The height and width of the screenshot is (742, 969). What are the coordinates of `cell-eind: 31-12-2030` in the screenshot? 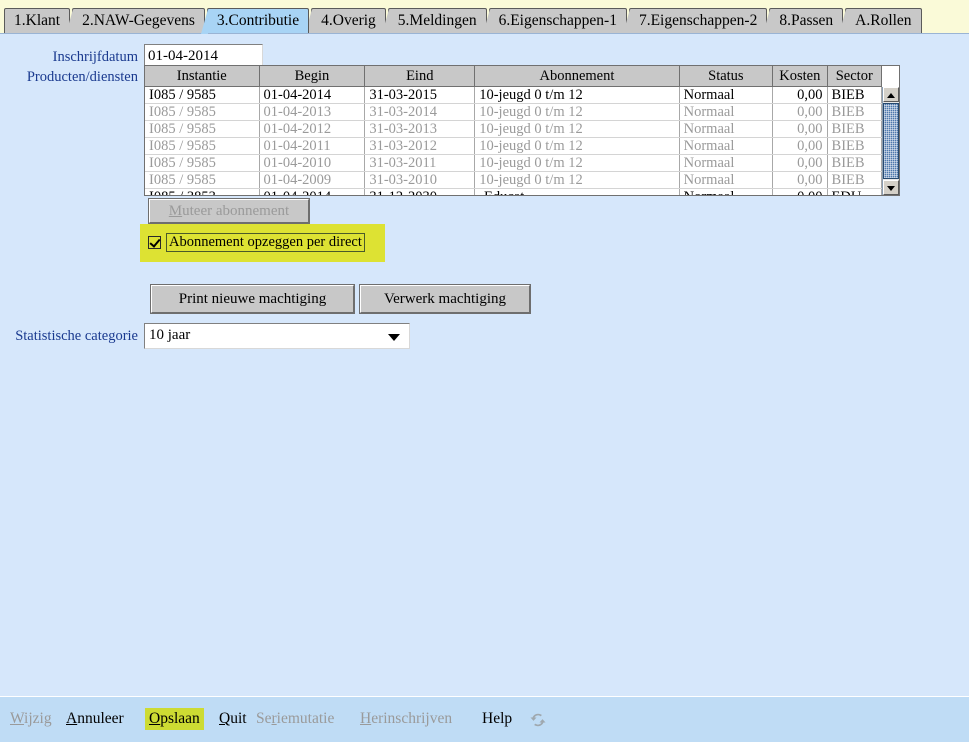 It's located at (420, 191).